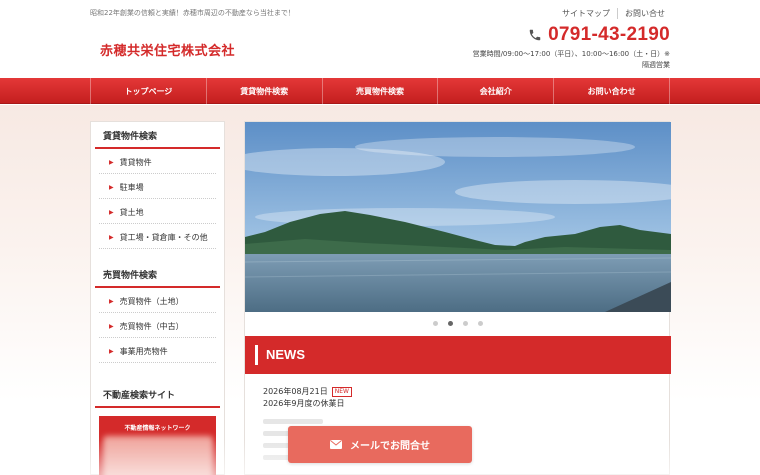 The height and width of the screenshot is (475, 760). I want to click on sidebar-item-label: 事業用売物件, so click(143, 351).